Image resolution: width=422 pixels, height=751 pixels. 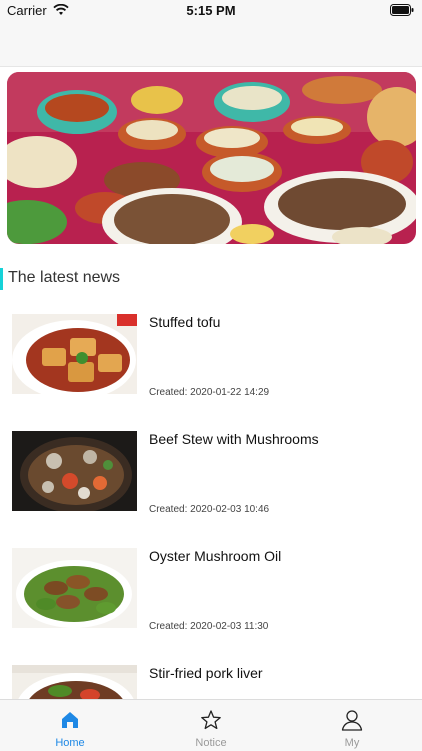 What do you see at coordinates (185, 322) in the screenshot?
I see `news-title: Stuffed tofu` at bounding box center [185, 322].